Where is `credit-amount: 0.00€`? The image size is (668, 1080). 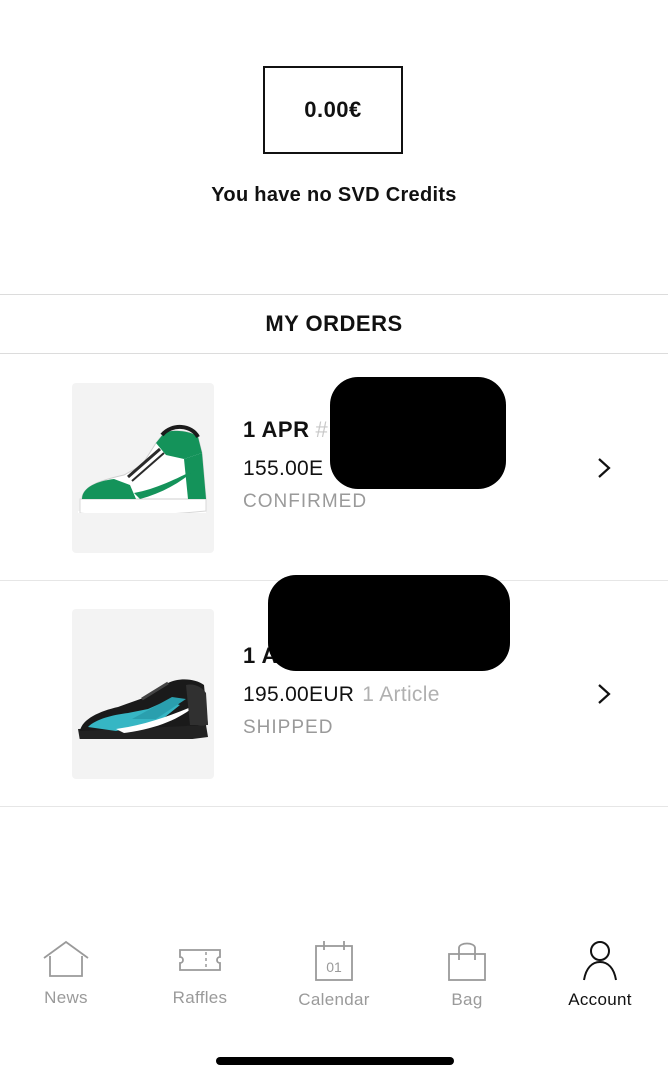 credit-amount: 0.00€ is located at coordinates (333, 109).